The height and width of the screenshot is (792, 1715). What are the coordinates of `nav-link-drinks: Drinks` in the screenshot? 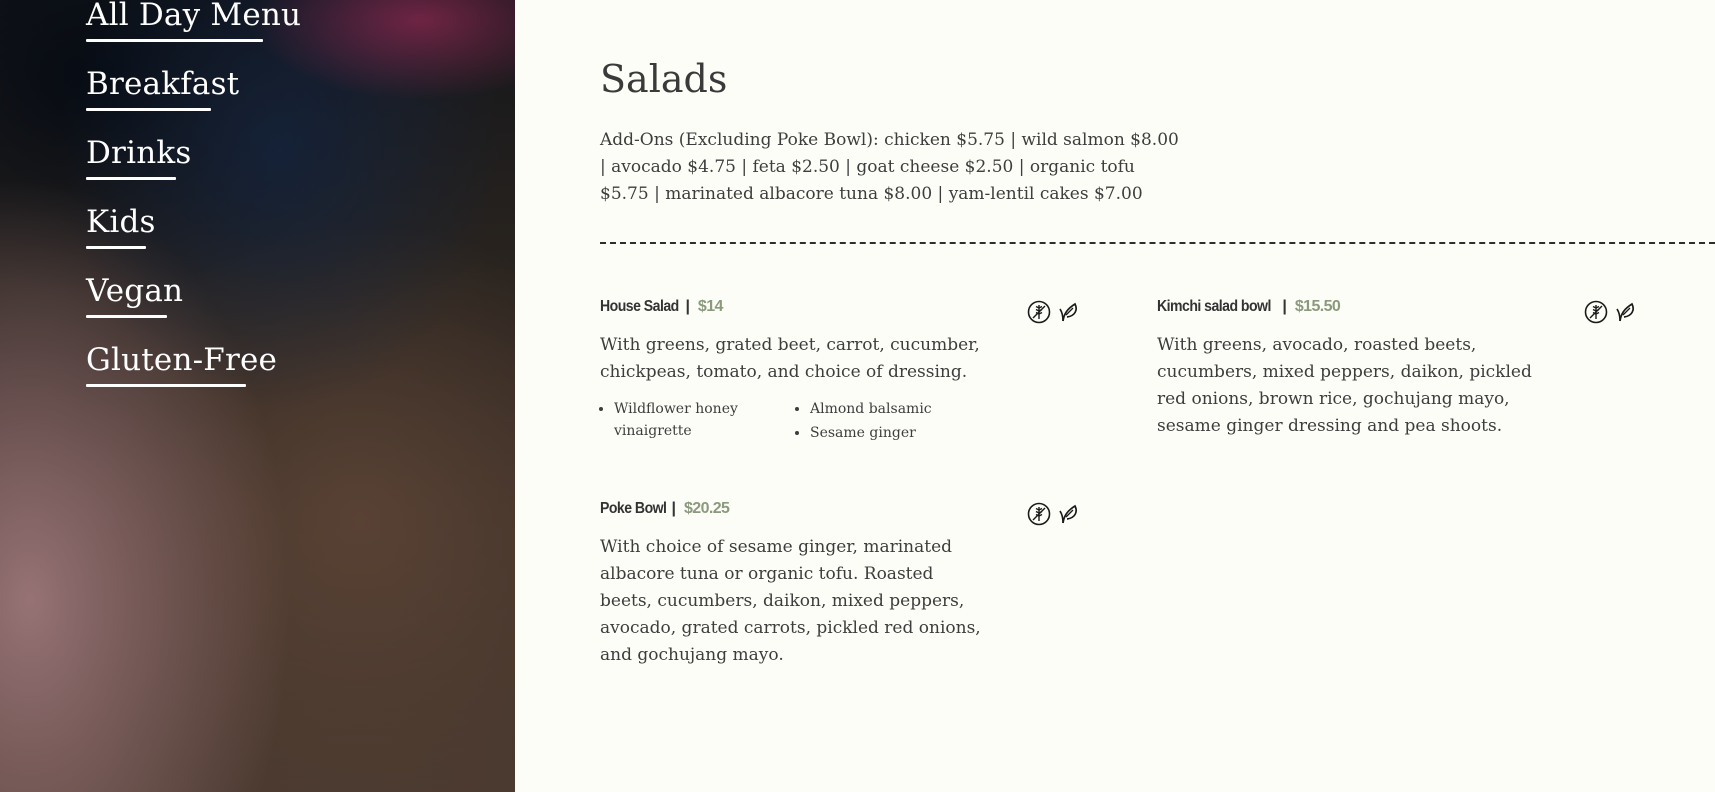 It's located at (138, 148).